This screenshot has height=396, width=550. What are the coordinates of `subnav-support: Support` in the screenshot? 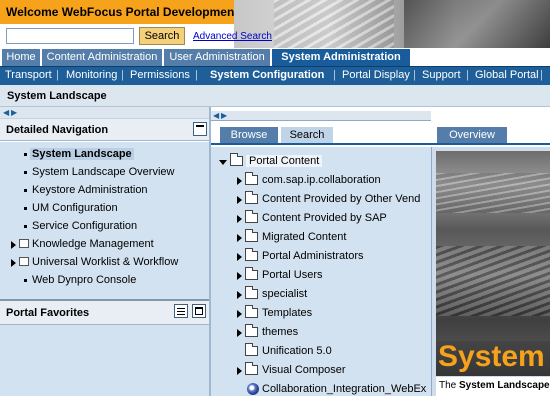 It's located at (441, 75).